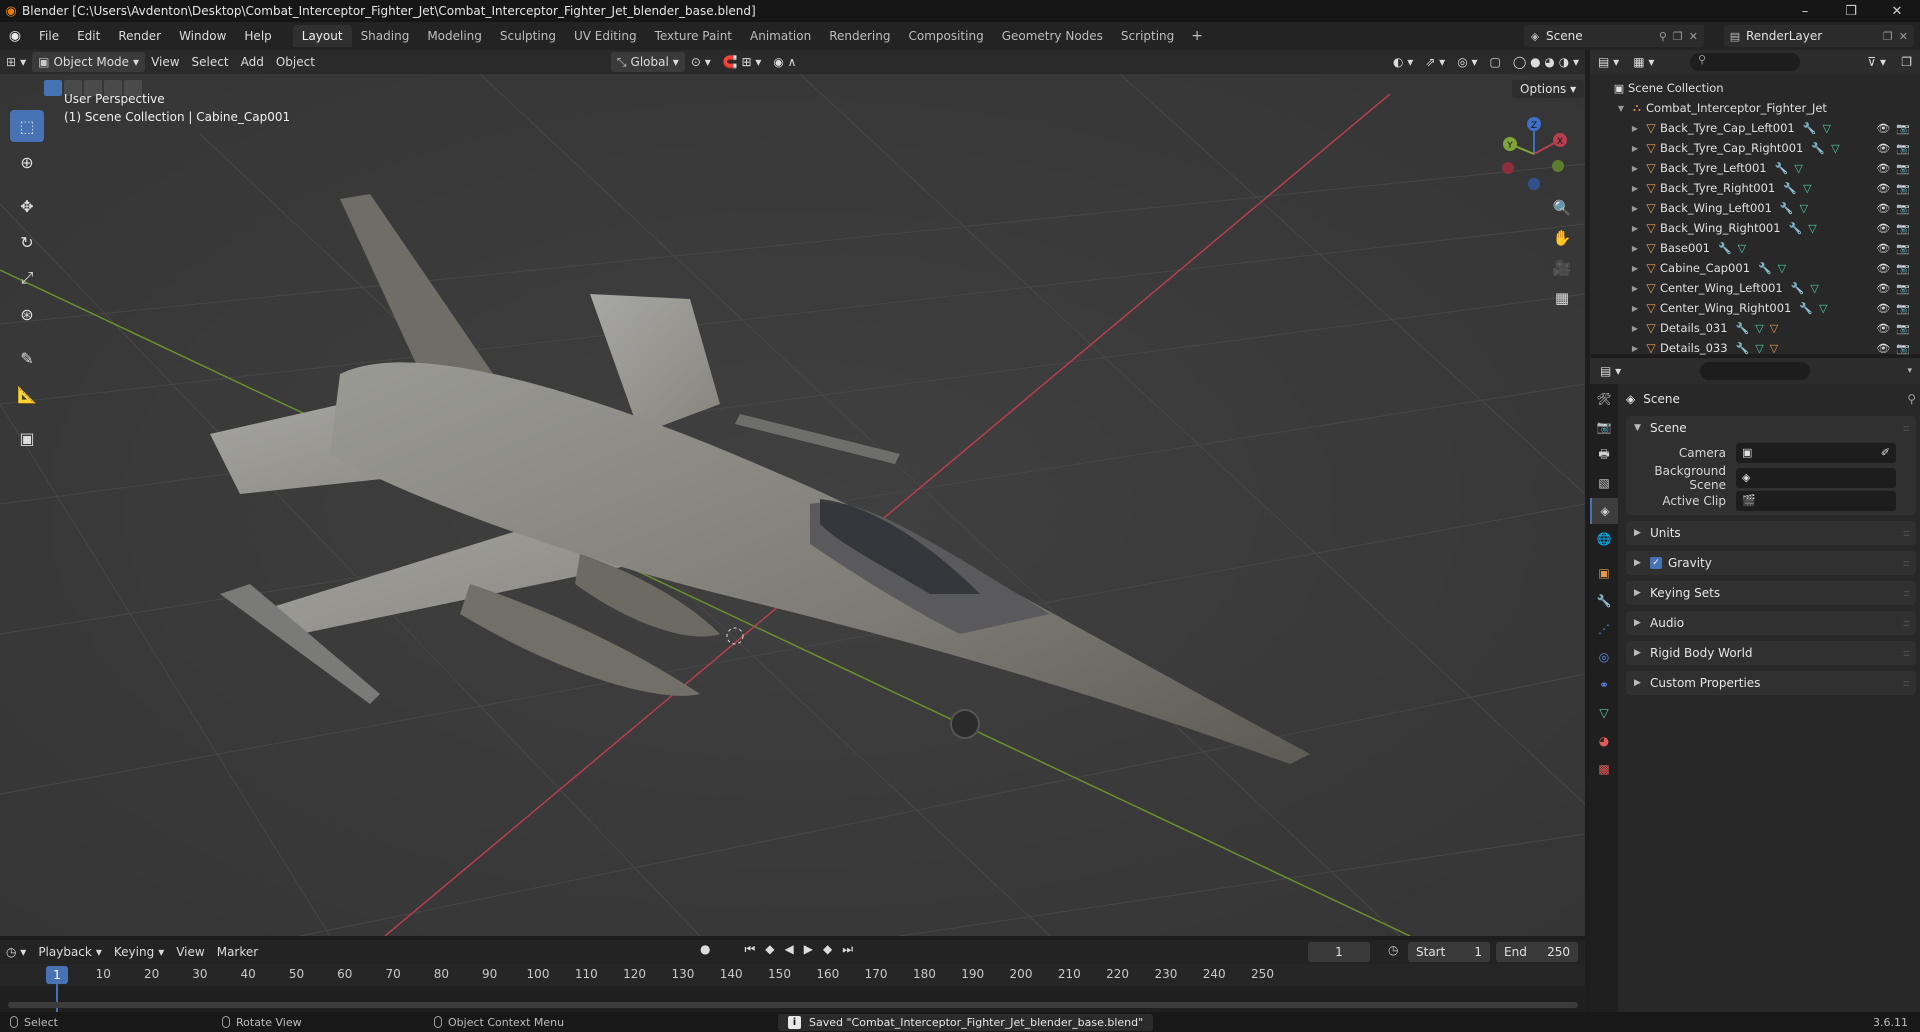 This screenshot has width=1920, height=1032. What do you see at coordinates (1816, 452) in the screenshot?
I see `camera-field: ▣ ✐` at bounding box center [1816, 452].